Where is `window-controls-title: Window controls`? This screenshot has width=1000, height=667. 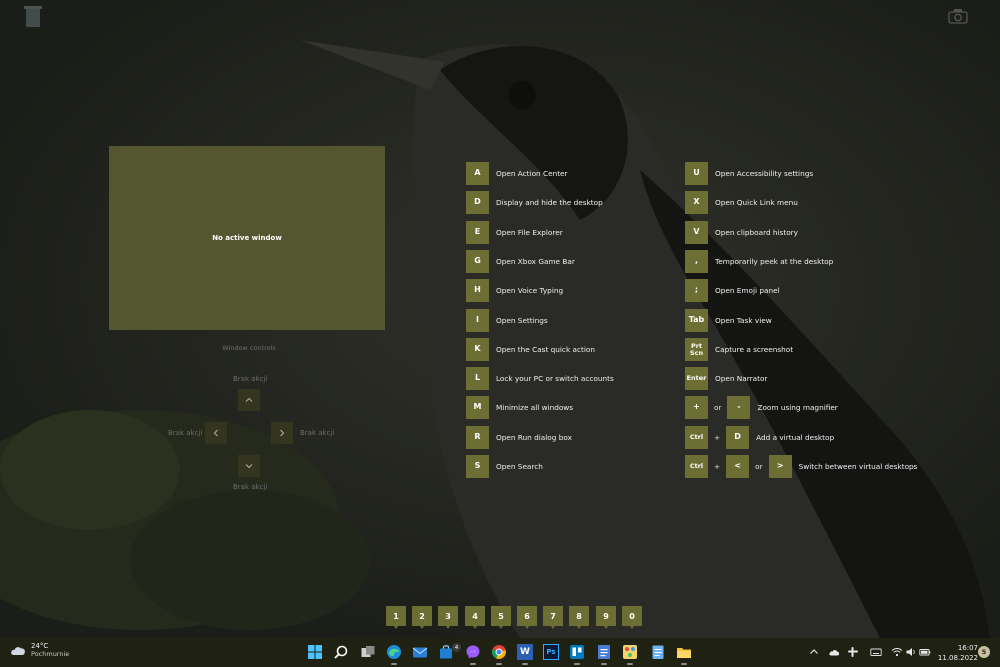 window-controls-title: Window controls is located at coordinates (249, 348).